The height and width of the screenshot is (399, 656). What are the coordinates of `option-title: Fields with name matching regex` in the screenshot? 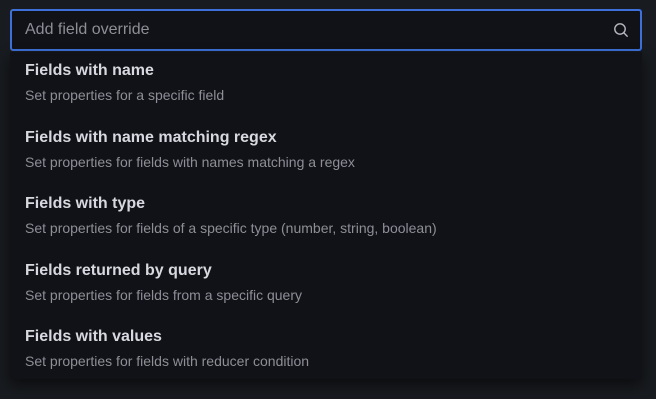 It's located at (151, 137).